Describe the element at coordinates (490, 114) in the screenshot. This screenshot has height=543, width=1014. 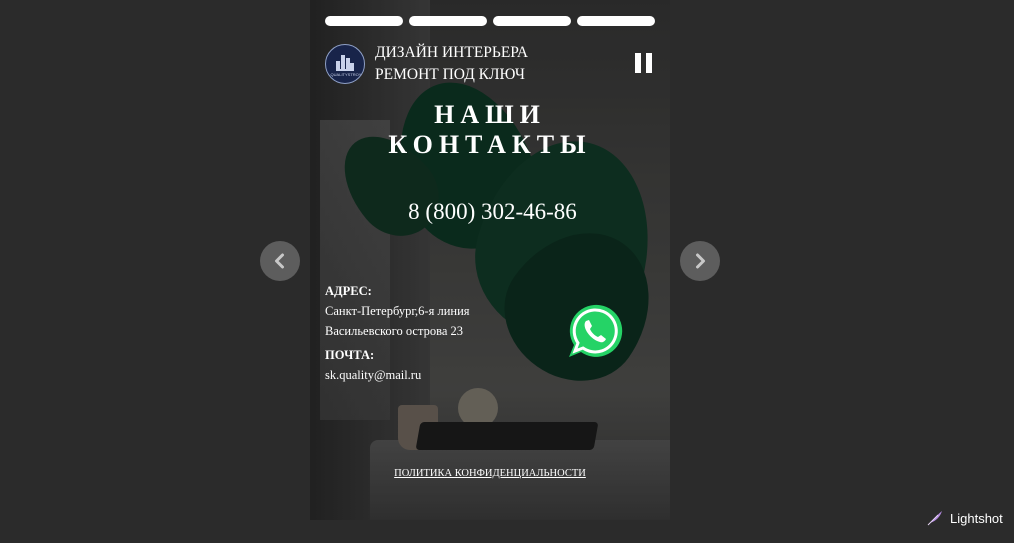
I see `title-line-1: НАШИ` at that location.